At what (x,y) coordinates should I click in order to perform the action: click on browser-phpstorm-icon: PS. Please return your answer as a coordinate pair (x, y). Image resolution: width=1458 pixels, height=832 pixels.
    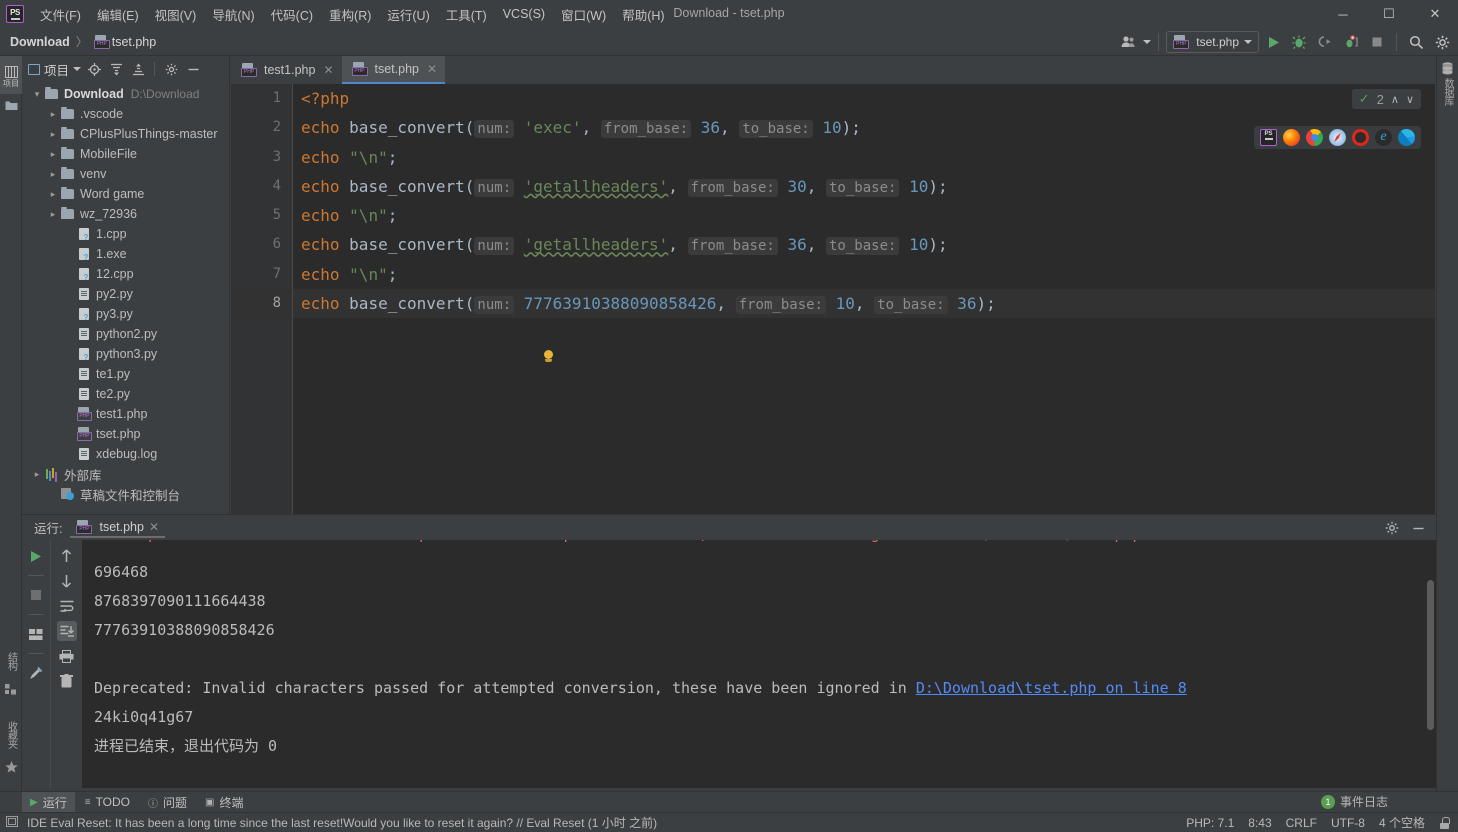
    Looking at the image, I should click on (1268, 137).